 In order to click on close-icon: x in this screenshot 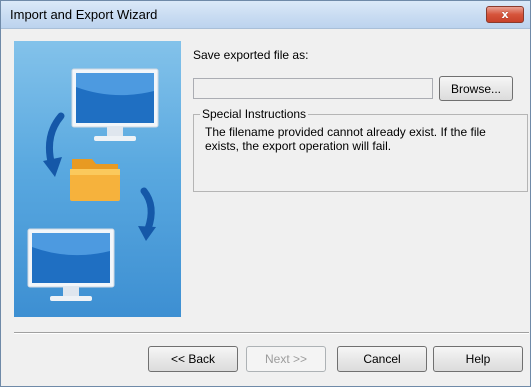, I will do `click(505, 14)`.